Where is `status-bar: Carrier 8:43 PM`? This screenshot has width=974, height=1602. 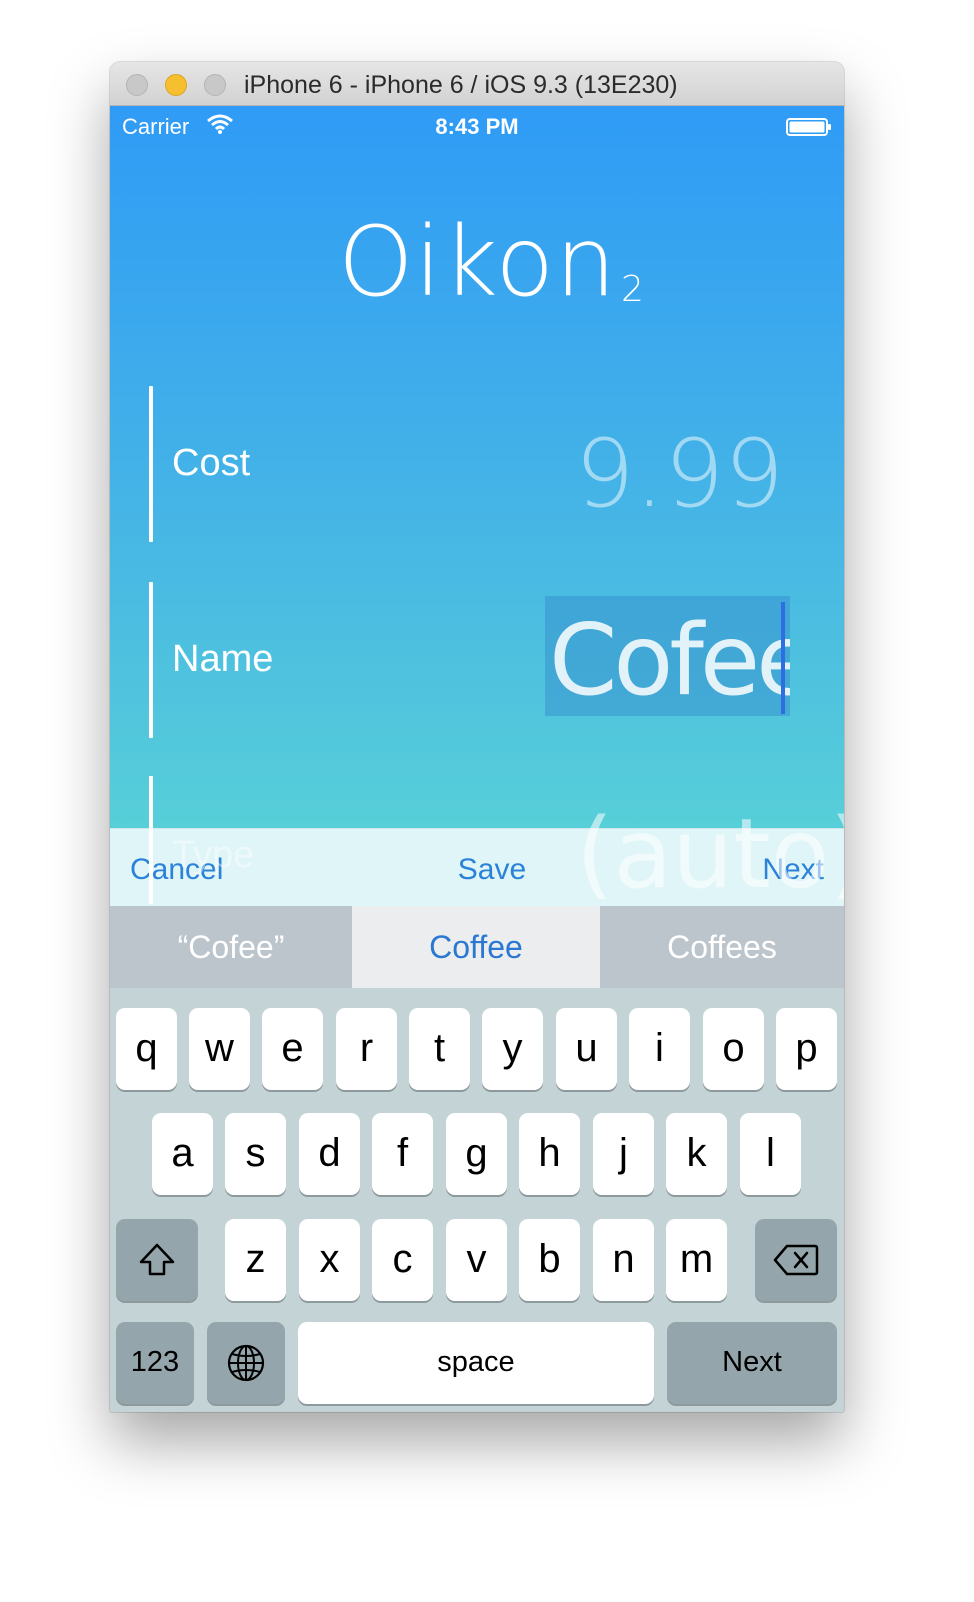 status-bar: Carrier 8:43 PM is located at coordinates (477, 126).